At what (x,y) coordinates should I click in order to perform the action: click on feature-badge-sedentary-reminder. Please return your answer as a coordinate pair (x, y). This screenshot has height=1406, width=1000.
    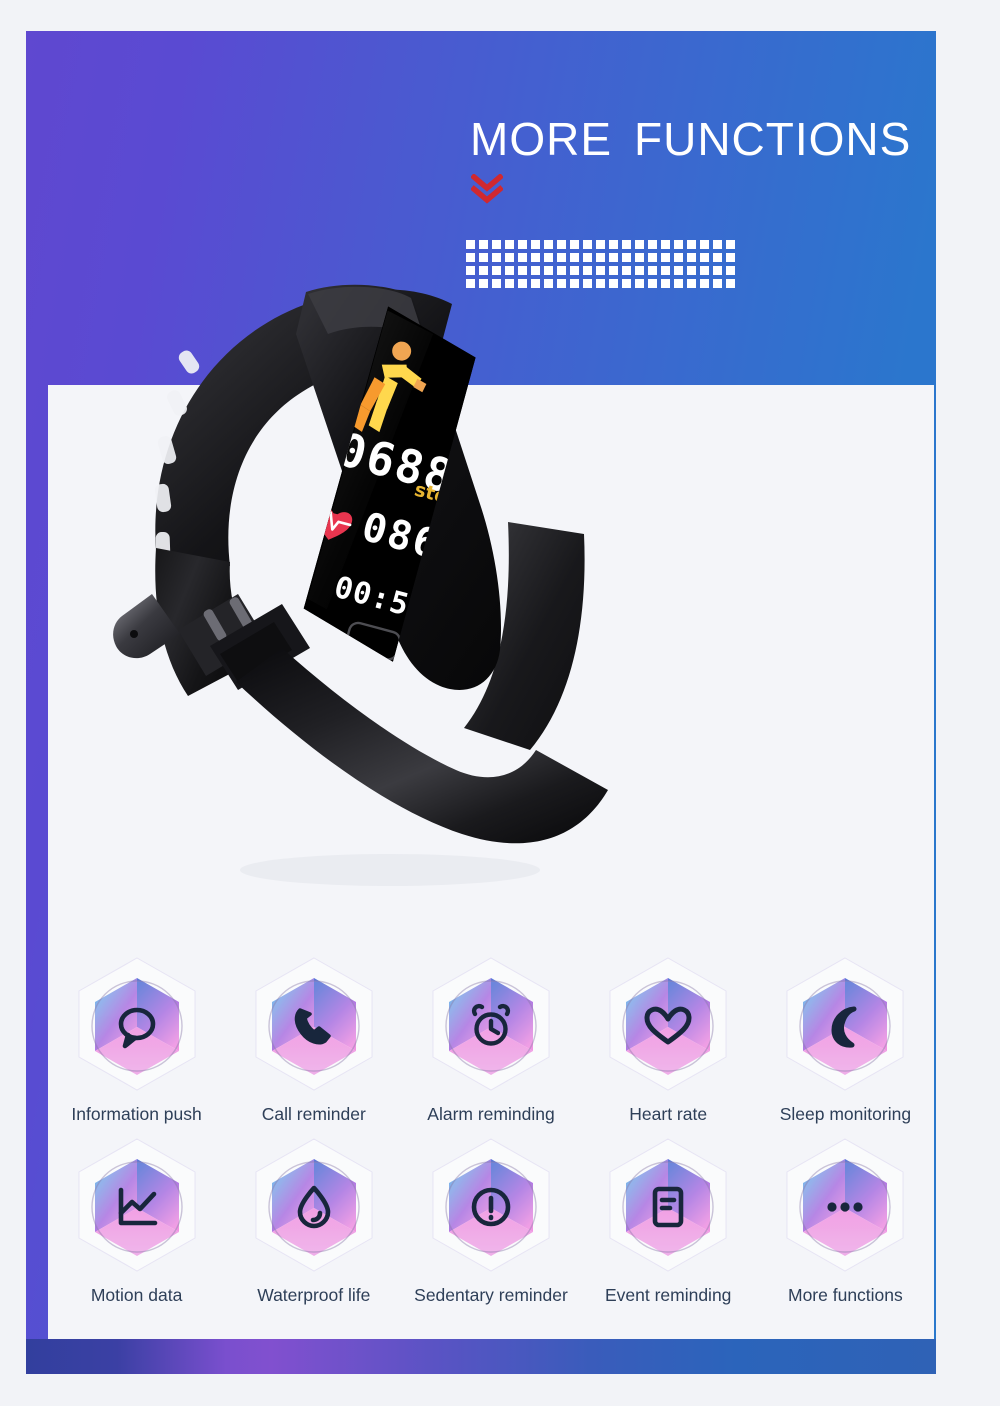
    Looking at the image, I should click on (491, 1208).